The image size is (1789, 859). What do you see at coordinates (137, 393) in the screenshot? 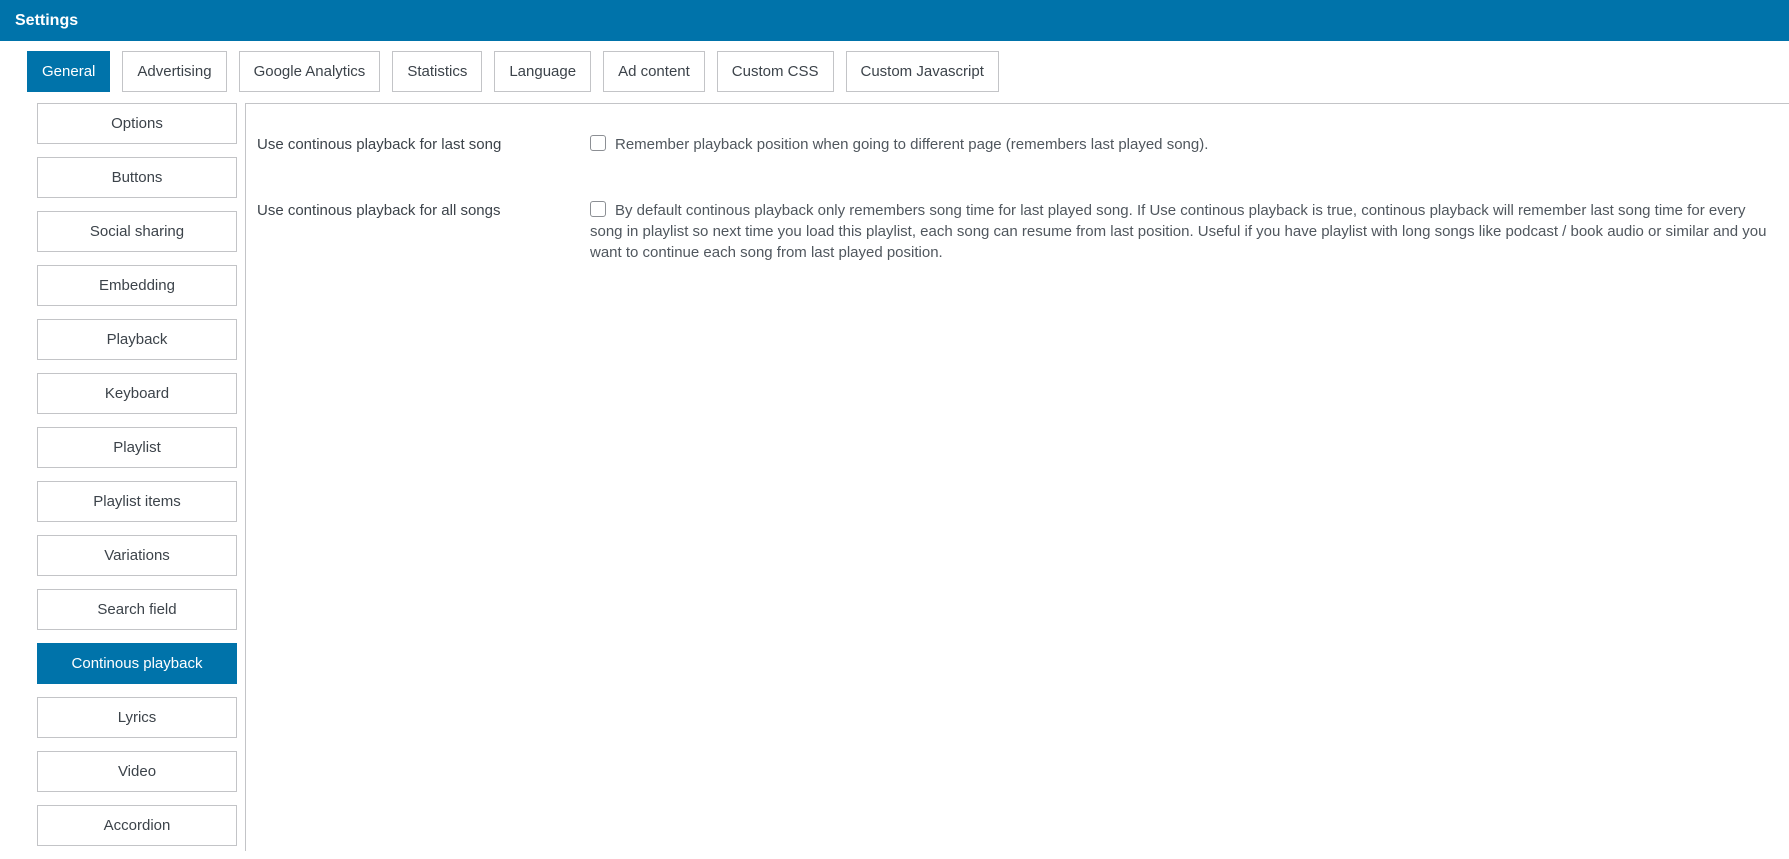
I see `sidebar-item-keyboard: Keyboard` at bounding box center [137, 393].